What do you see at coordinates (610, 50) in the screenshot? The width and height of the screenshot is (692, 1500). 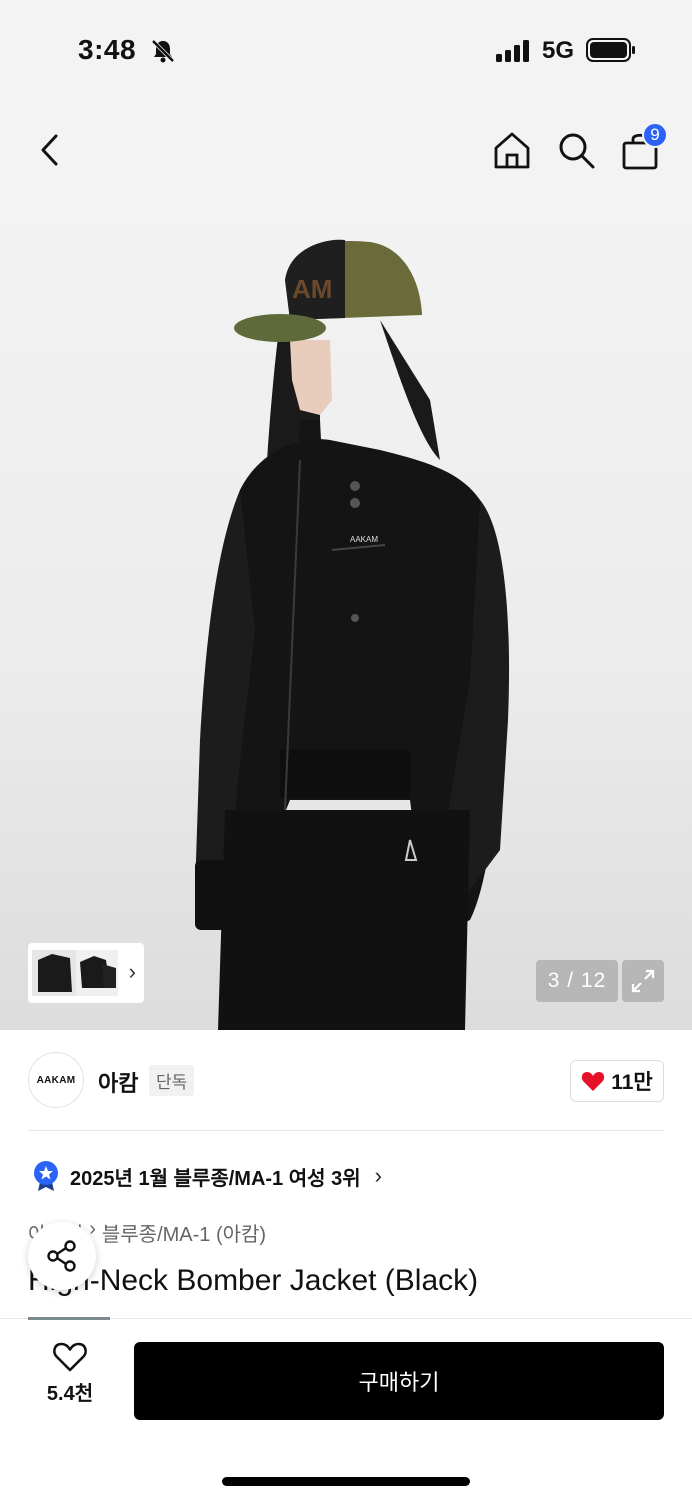 I see `battery-icon` at bounding box center [610, 50].